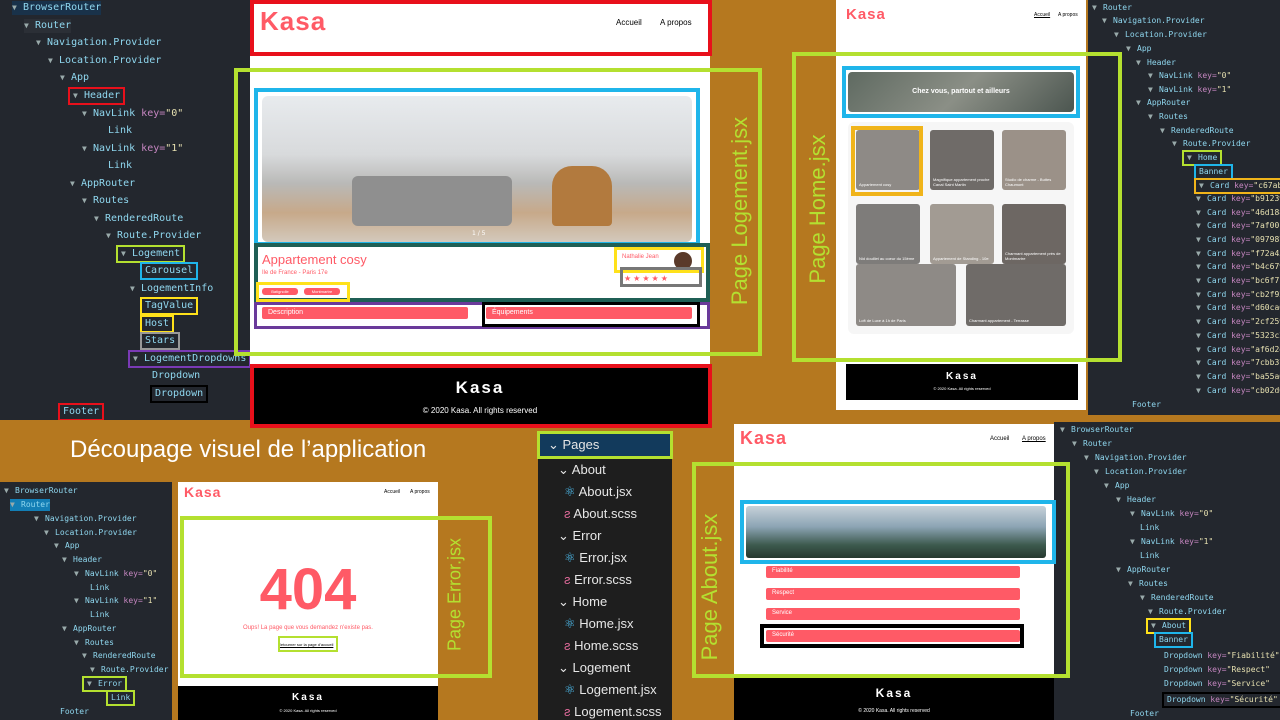 The width and height of the screenshot is (1280, 720). Describe the element at coordinates (1238, 377) in the screenshot. I see `tree-node: ▼Card key="ba55a0cc"` at that location.